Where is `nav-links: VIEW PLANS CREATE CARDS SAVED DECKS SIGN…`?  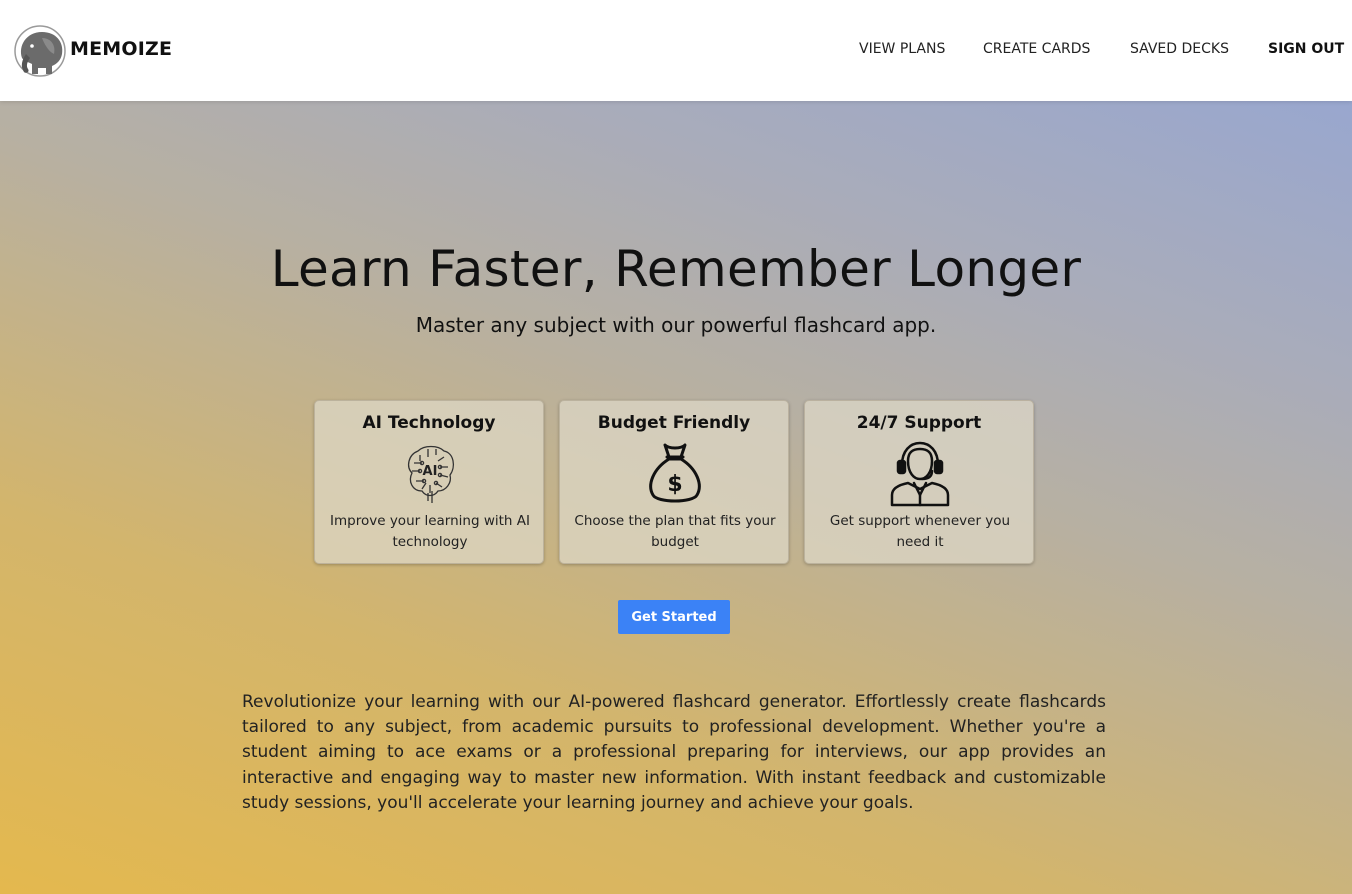
nav-links: VIEW PLANS CREATE CARDS SAVED DECKS SIGN… is located at coordinates (676, 51).